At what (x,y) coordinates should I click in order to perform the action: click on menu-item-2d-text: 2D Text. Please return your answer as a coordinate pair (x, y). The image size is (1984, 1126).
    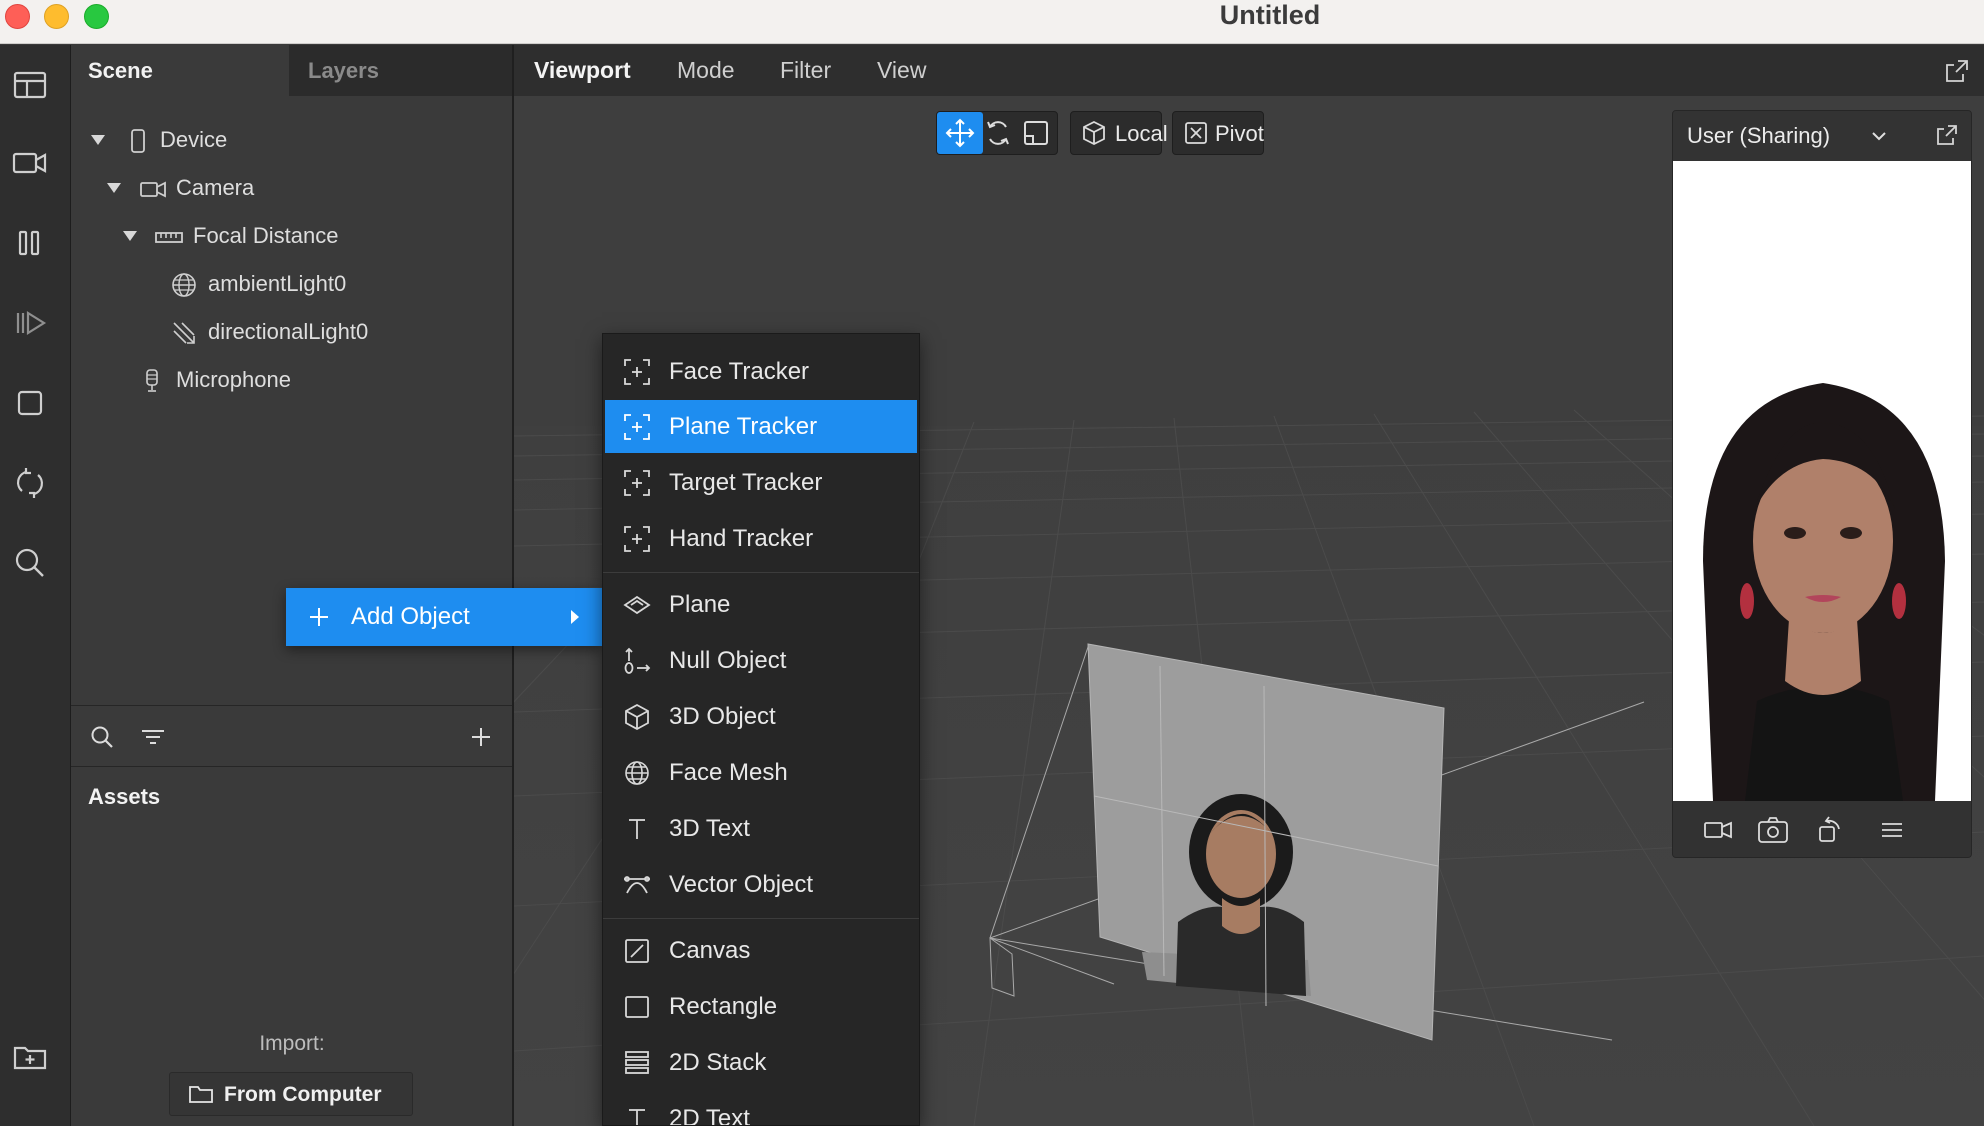
    Looking at the image, I should click on (761, 1109).